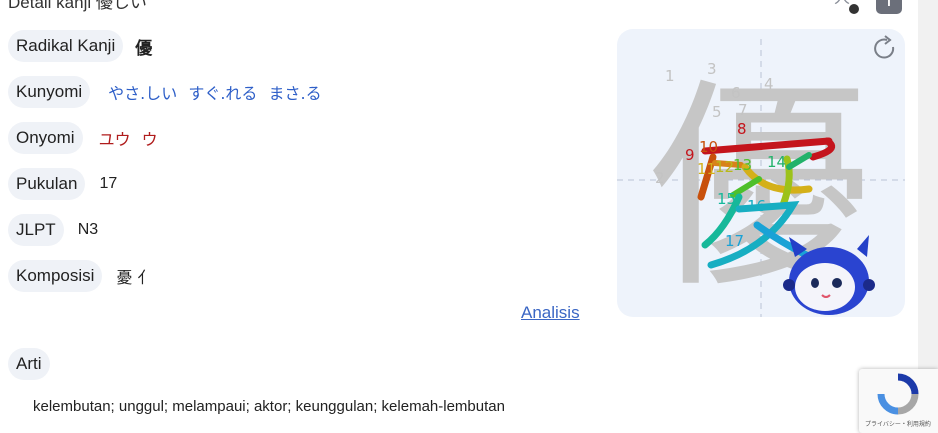 The width and height of the screenshot is (938, 433). What do you see at coordinates (868, 7) in the screenshot?
I see `top-actions: 人 +` at bounding box center [868, 7].